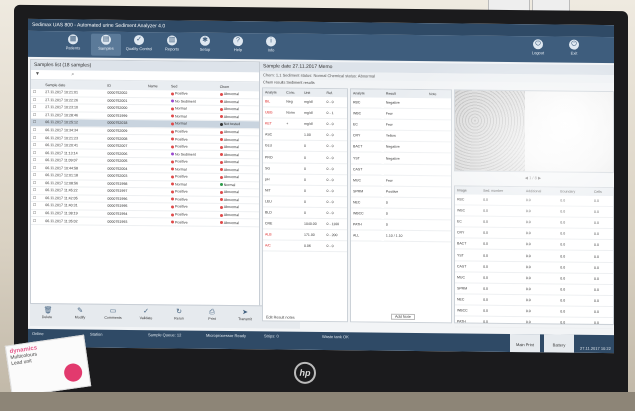 The image size is (635, 411). I want to click on sediment-image, so click(534, 131).